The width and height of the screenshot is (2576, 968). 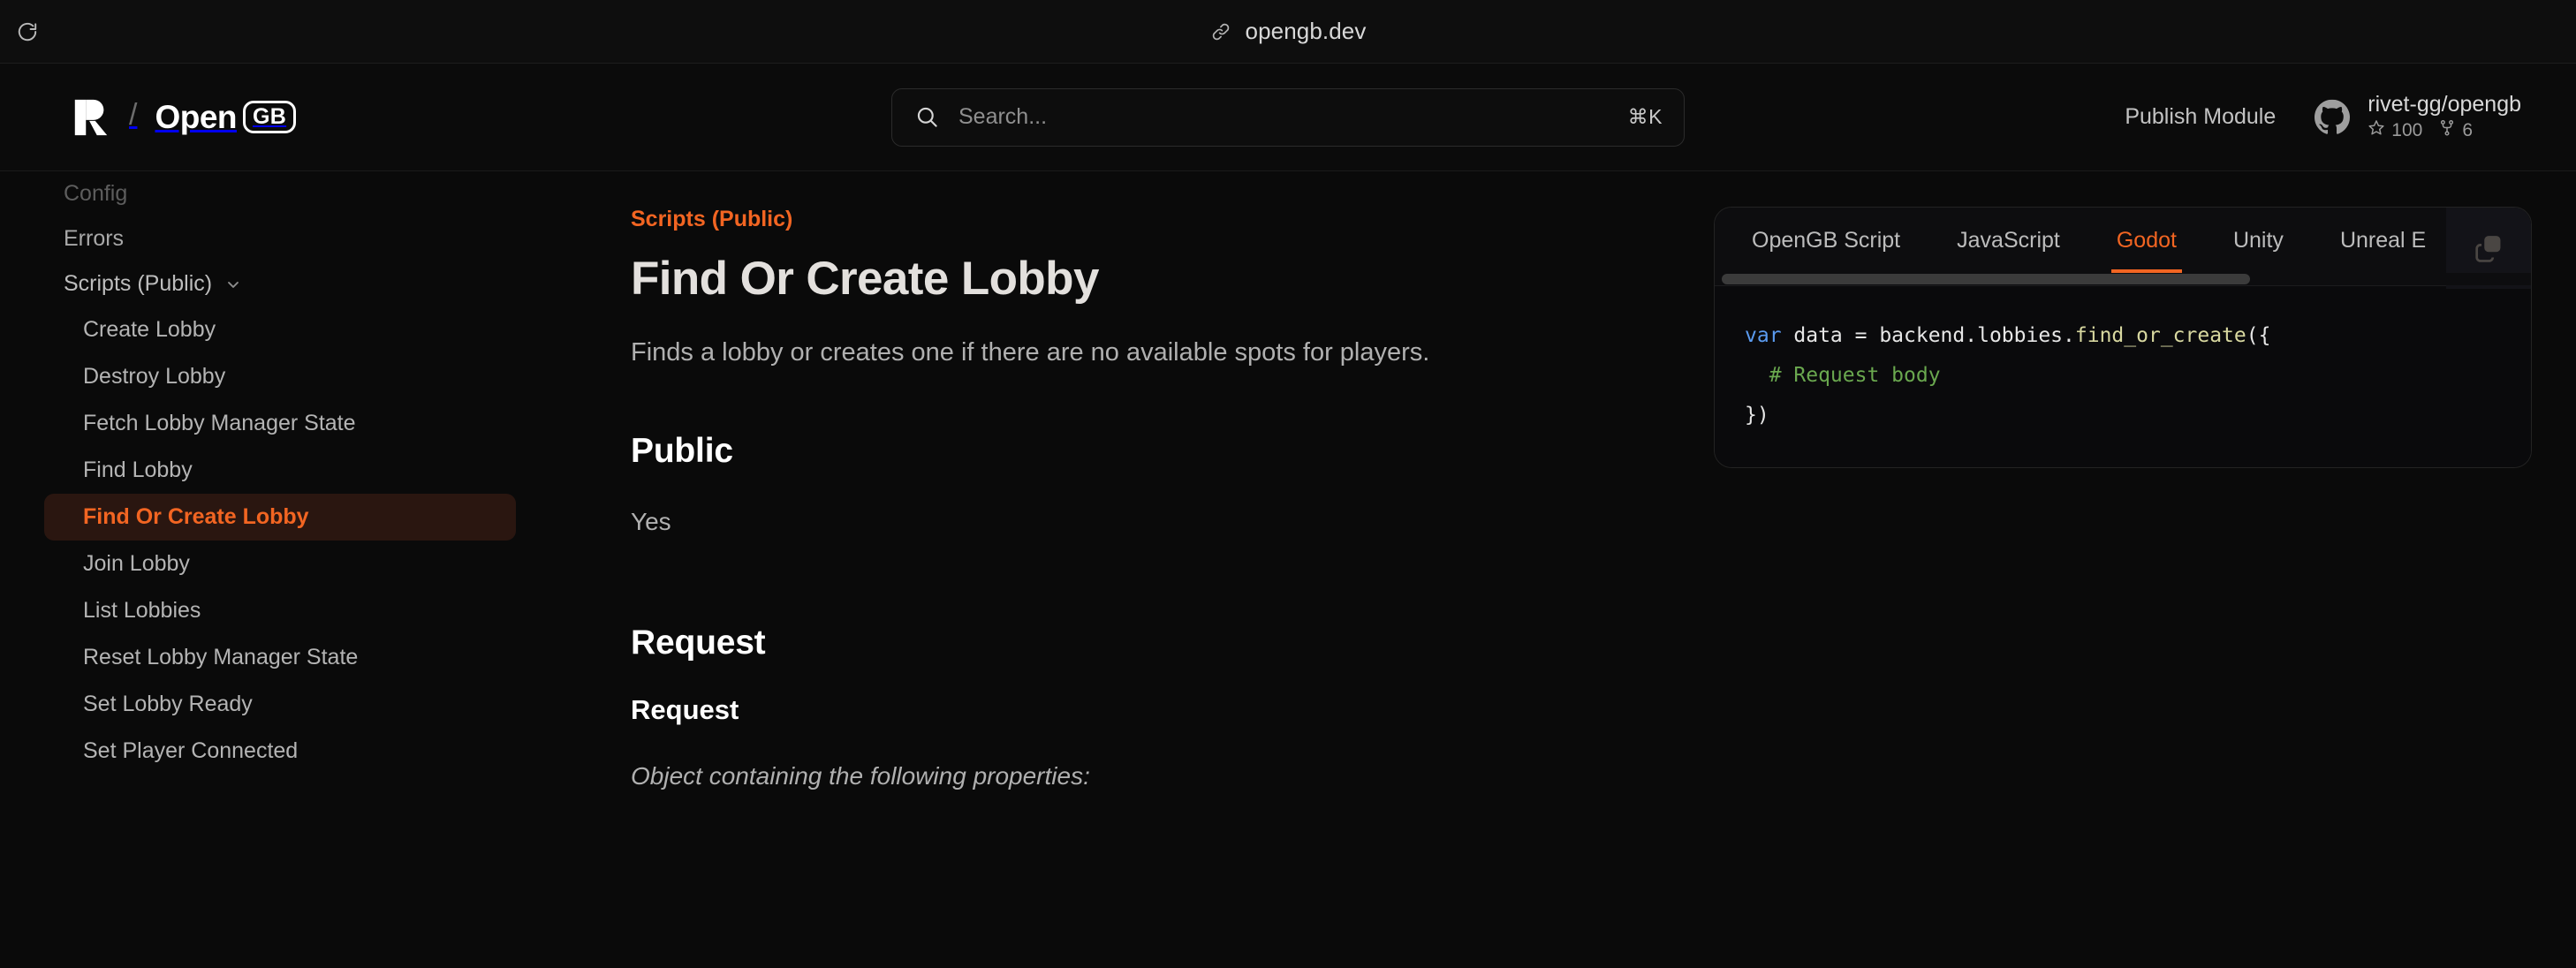 What do you see at coordinates (1221, 32) in the screenshot?
I see `link-icon` at bounding box center [1221, 32].